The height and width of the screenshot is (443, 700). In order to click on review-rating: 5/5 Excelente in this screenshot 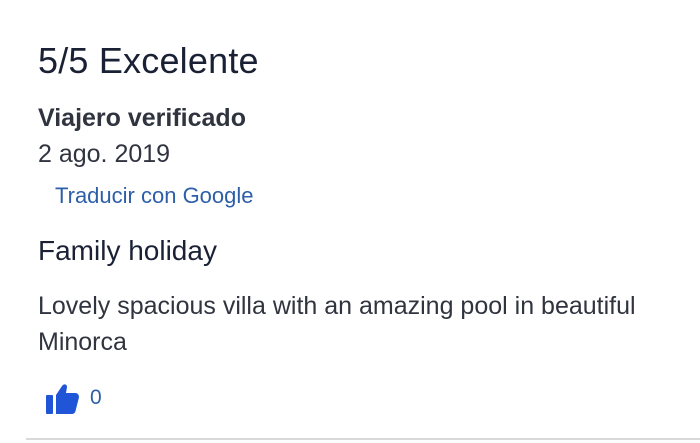, I will do `click(148, 60)`.